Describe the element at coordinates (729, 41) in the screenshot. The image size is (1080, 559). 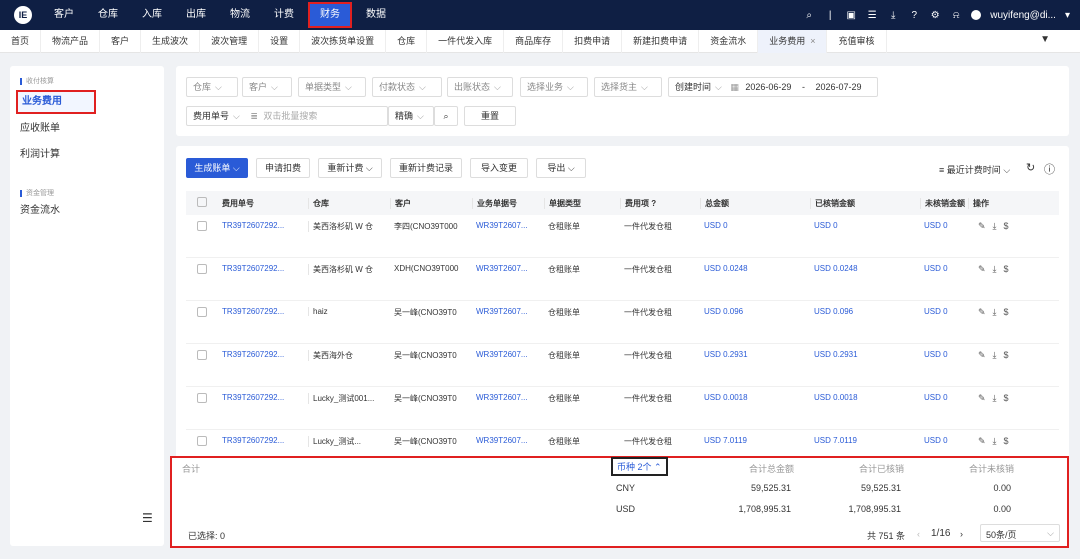
I see `tab-fund-flow: 资金流水` at that location.